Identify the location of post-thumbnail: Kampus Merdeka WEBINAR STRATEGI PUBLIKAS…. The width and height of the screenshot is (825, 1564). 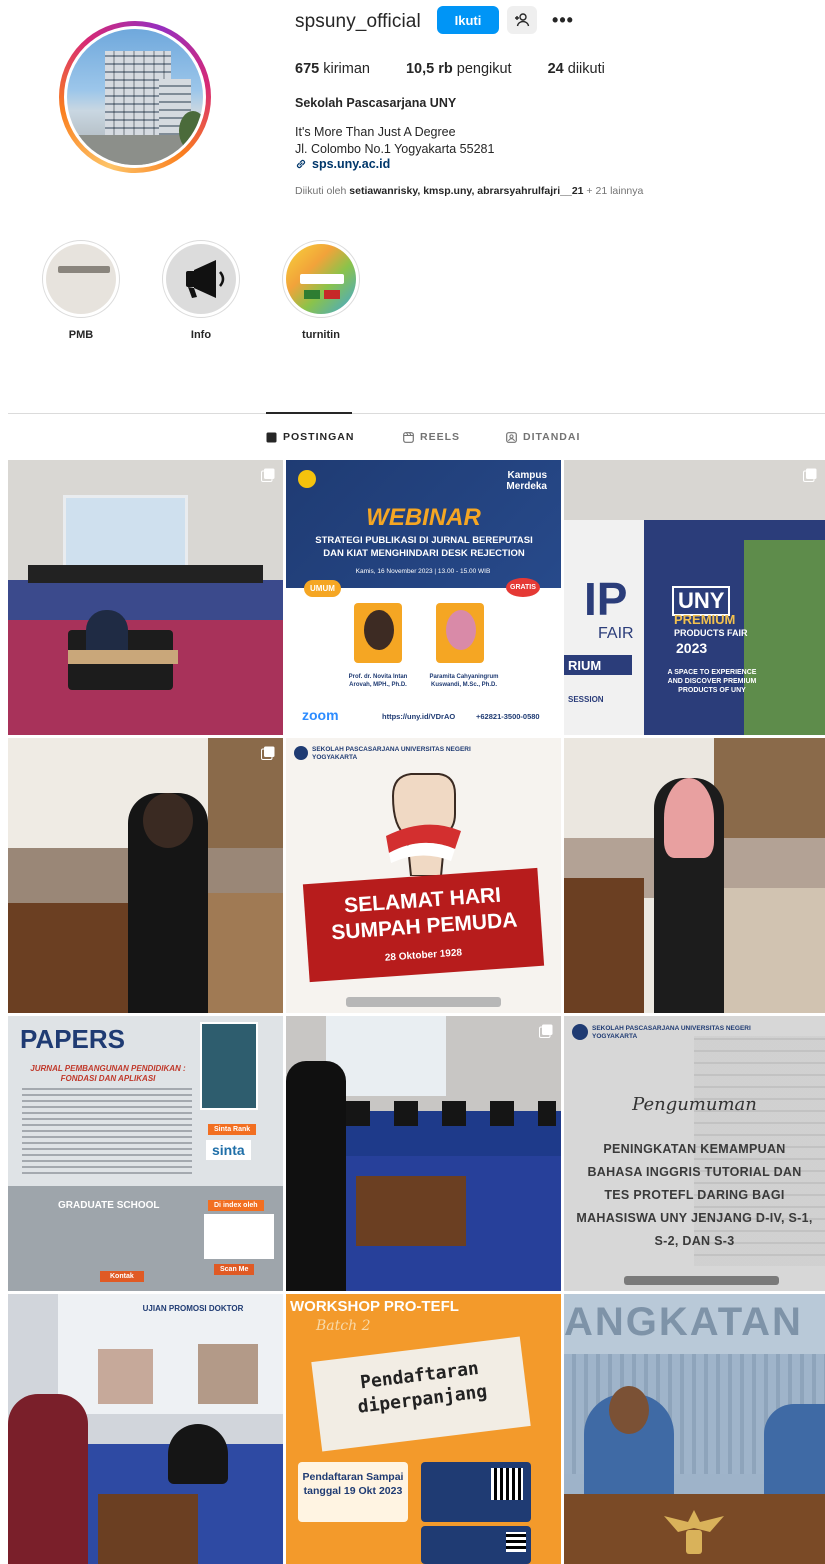
(423, 597).